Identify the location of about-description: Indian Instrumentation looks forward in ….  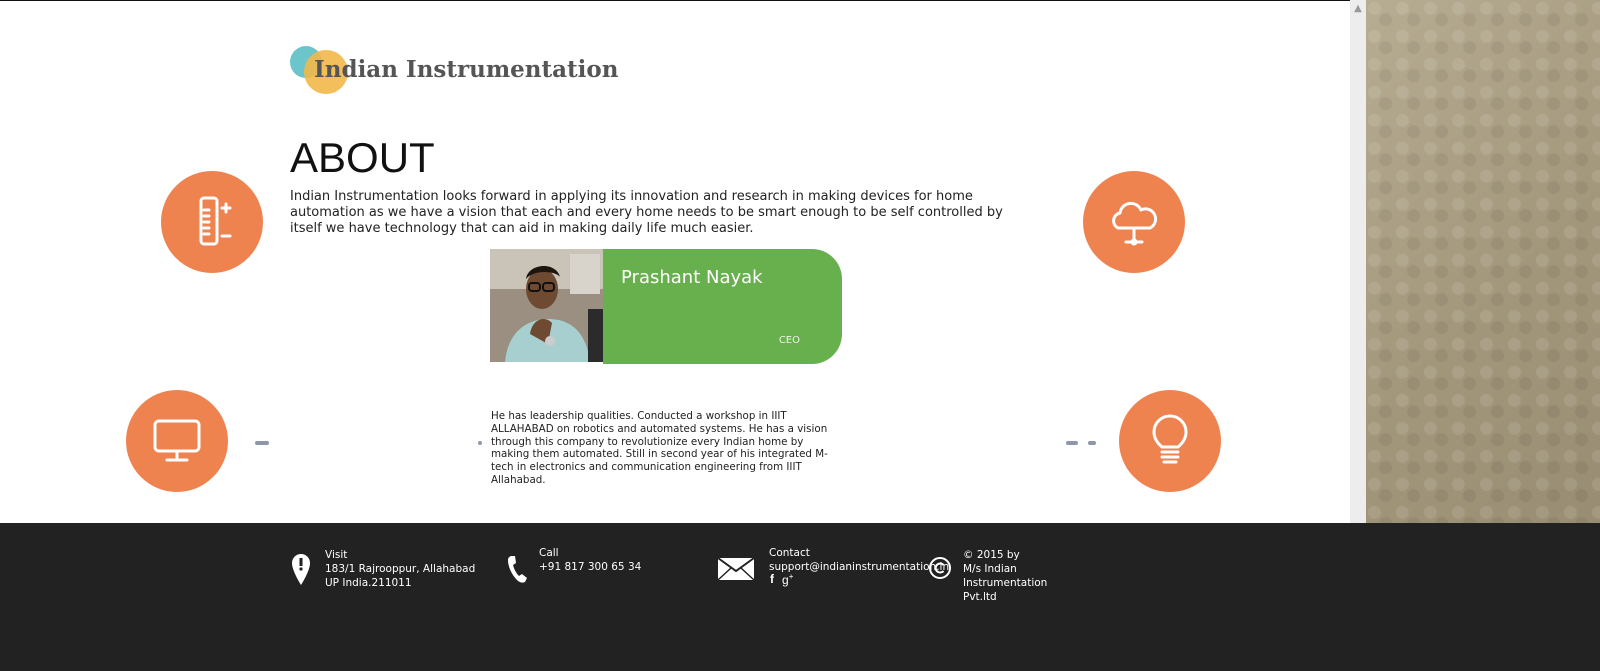
(646, 212).